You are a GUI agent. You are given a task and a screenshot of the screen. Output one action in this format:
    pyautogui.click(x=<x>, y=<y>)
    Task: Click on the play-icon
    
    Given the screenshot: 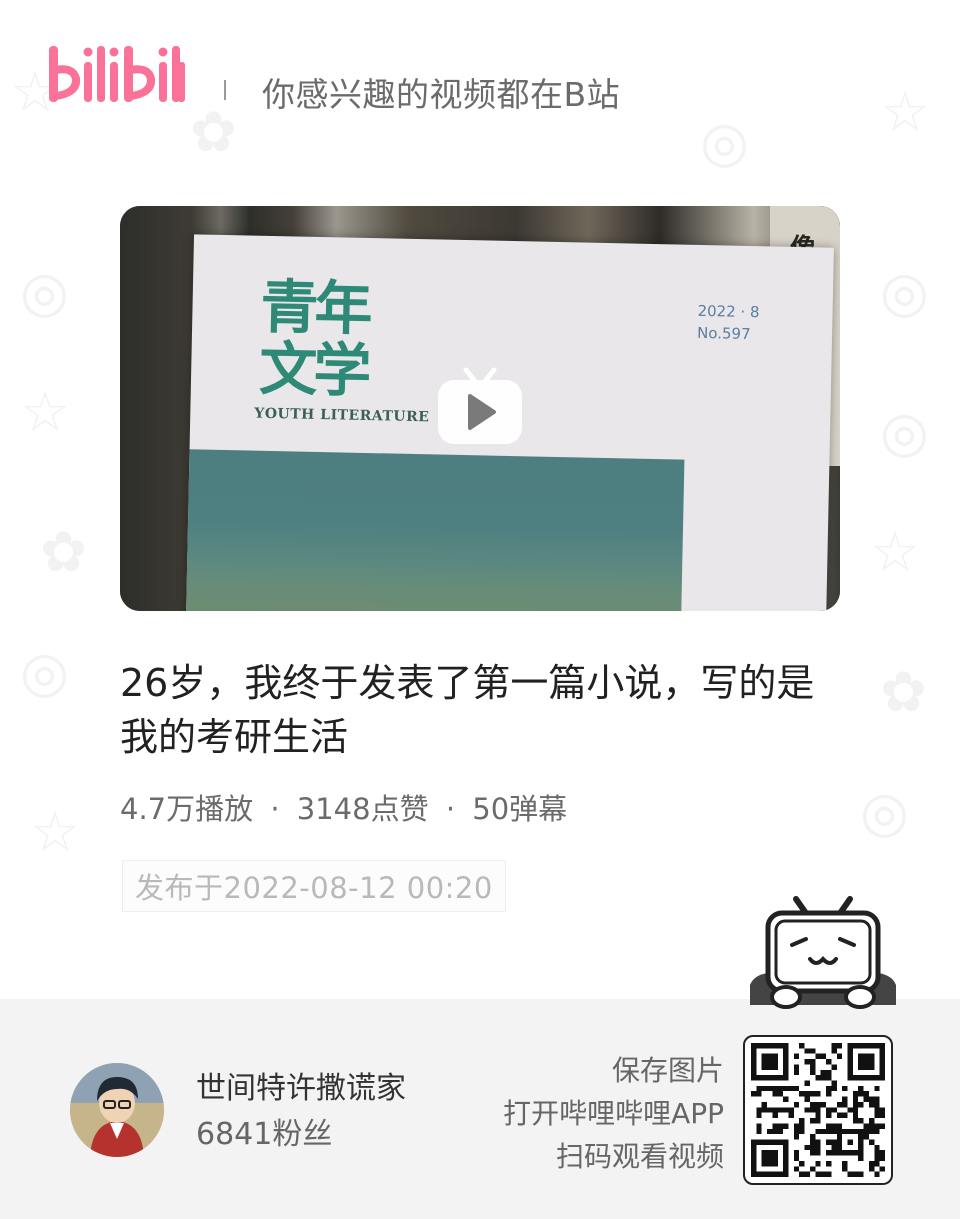 What is the action you would take?
    pyautogui.click(x=480, y=406)
    